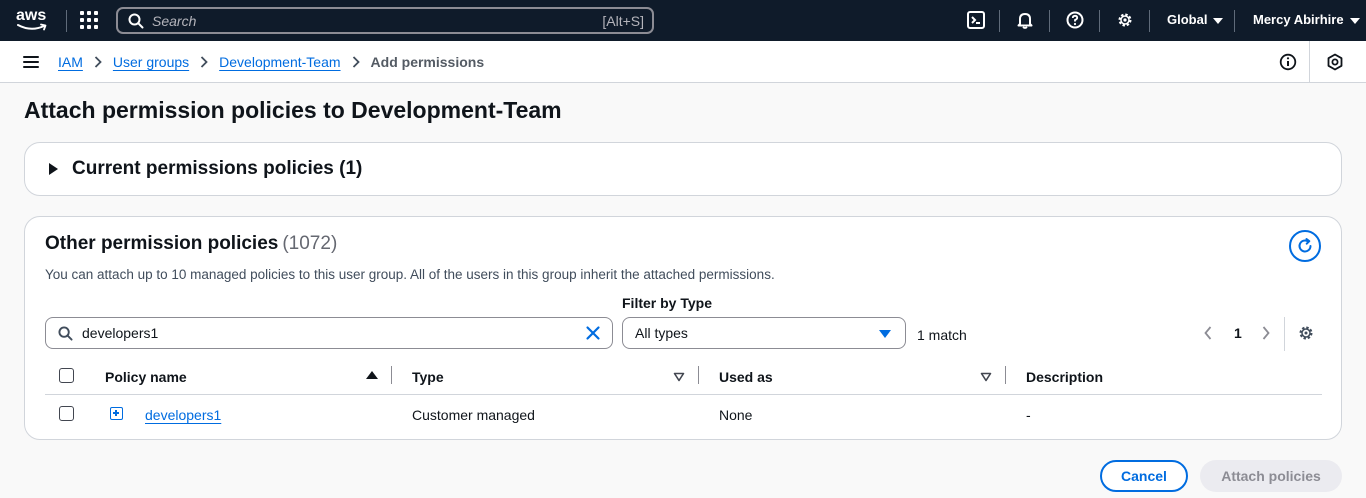 This screenshot has width=1366, height=498. Describe the element at coordinates (683, 169) in the screenshot. I see `current-policies-panel: Current permissions policies (1)` at that location.